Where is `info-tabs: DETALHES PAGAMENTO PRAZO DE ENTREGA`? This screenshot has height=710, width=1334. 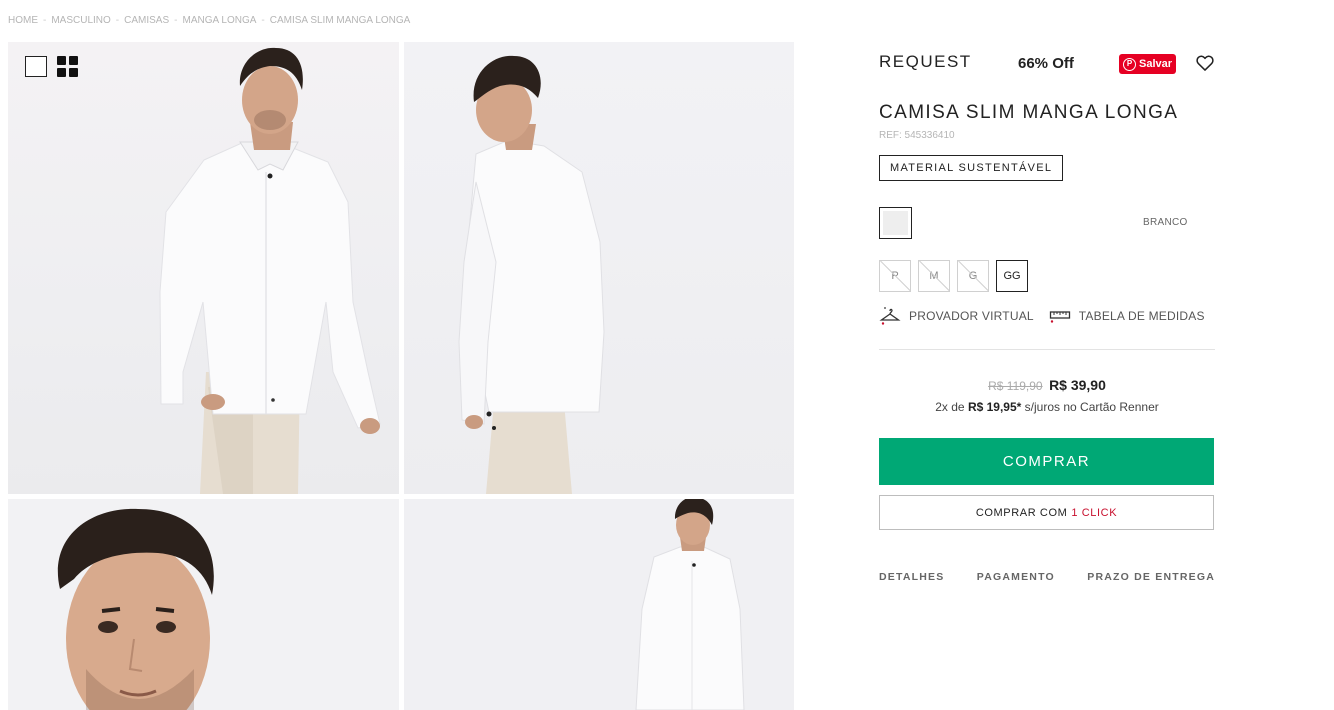 info-tabs: DETALHES PAGAMENTO PRAZO DE ENTREGA is located at coordinates (1047, 577).